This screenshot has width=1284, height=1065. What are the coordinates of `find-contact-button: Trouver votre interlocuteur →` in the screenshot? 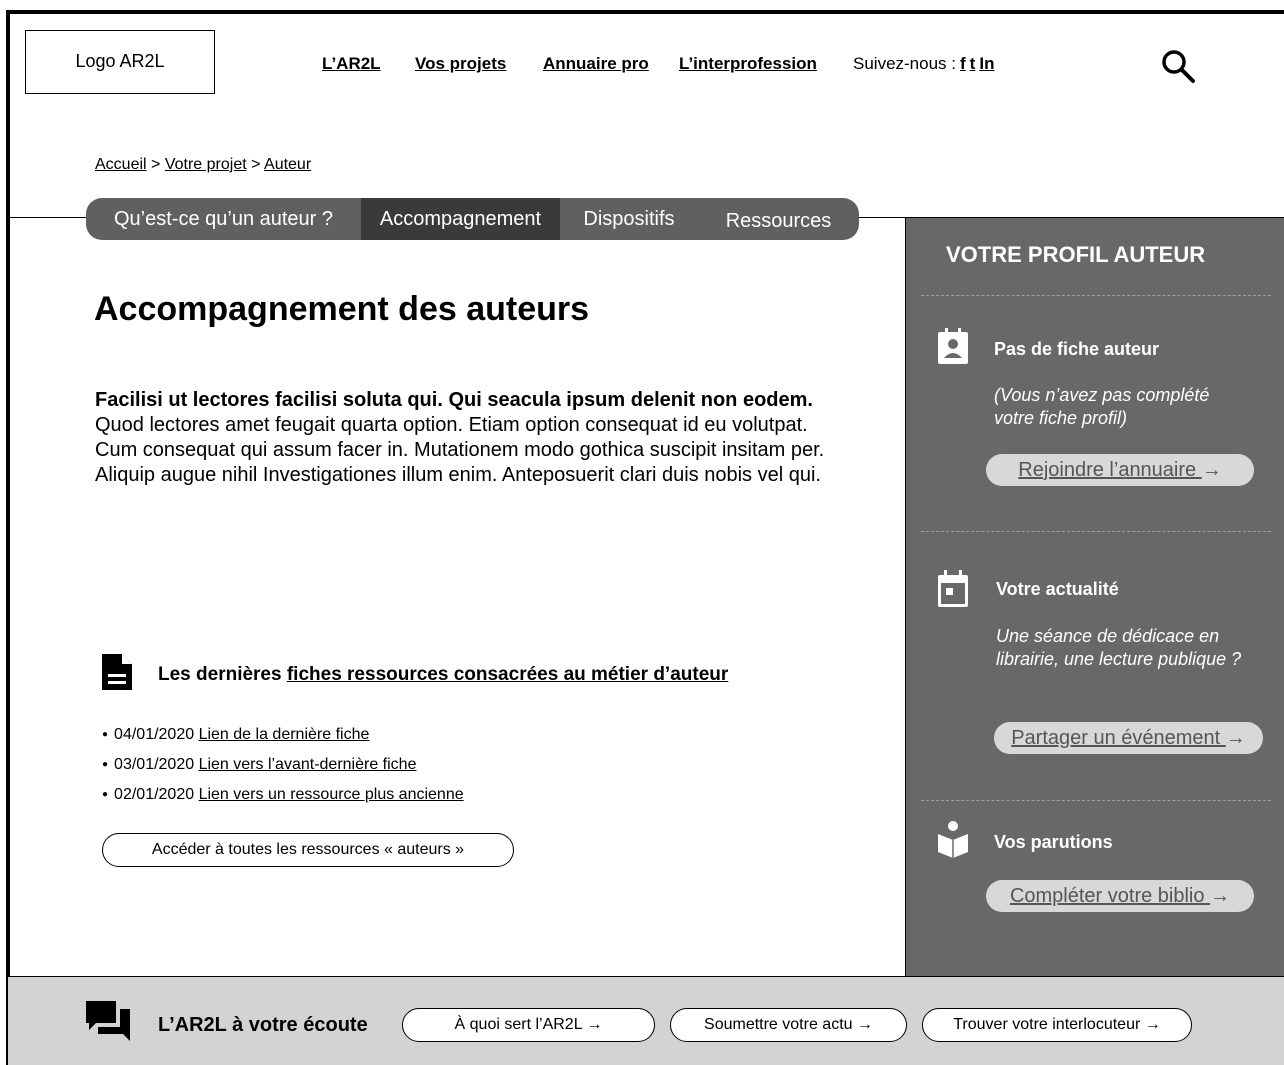 It's located at (1057, 1025).